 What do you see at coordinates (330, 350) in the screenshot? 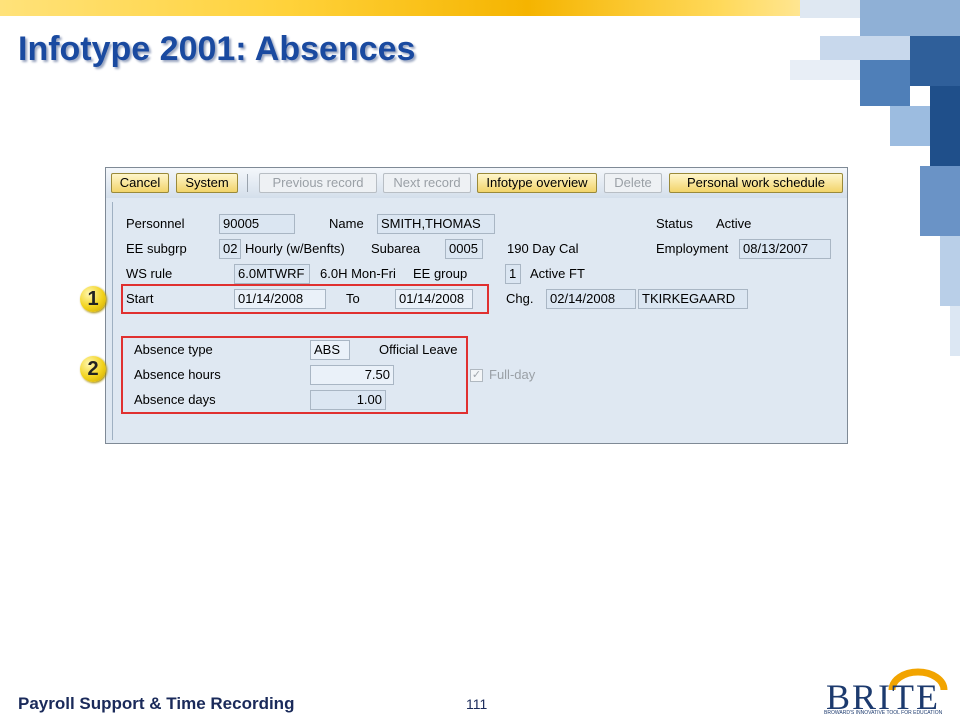
I see `absence-type-input: ABS` at bounding box center [330, 350].